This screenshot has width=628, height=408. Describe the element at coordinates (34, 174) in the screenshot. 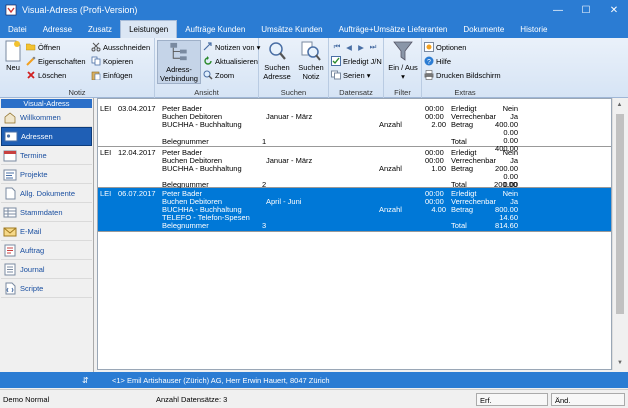

I see `sidebar-item-label: Projekte` at that location.